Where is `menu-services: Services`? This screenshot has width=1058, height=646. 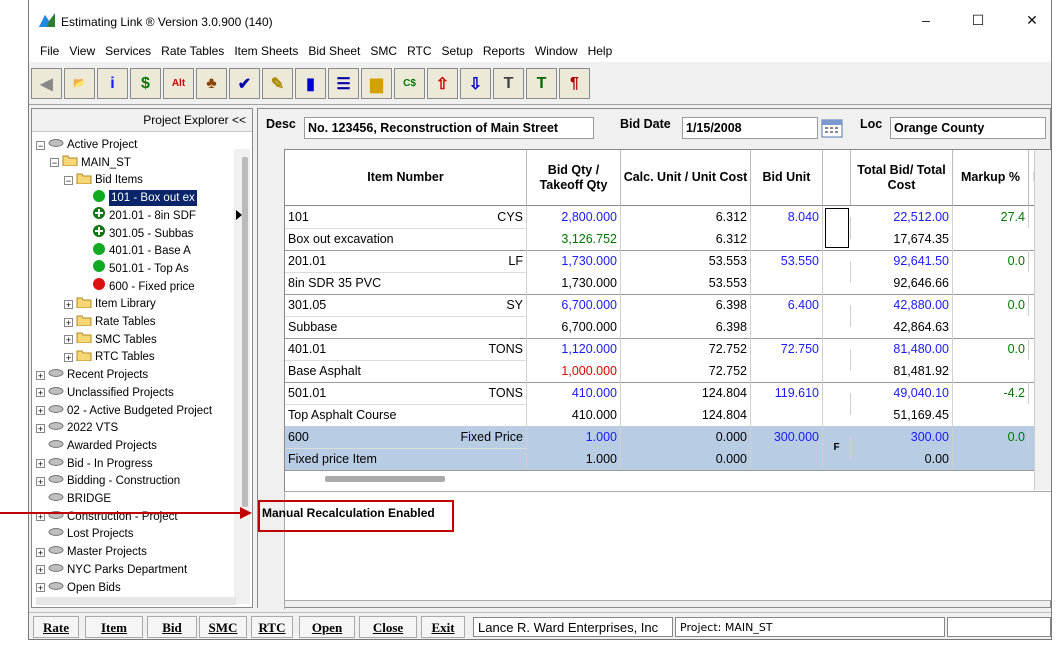 menu-services: Services is located at coordinates (128, 51).